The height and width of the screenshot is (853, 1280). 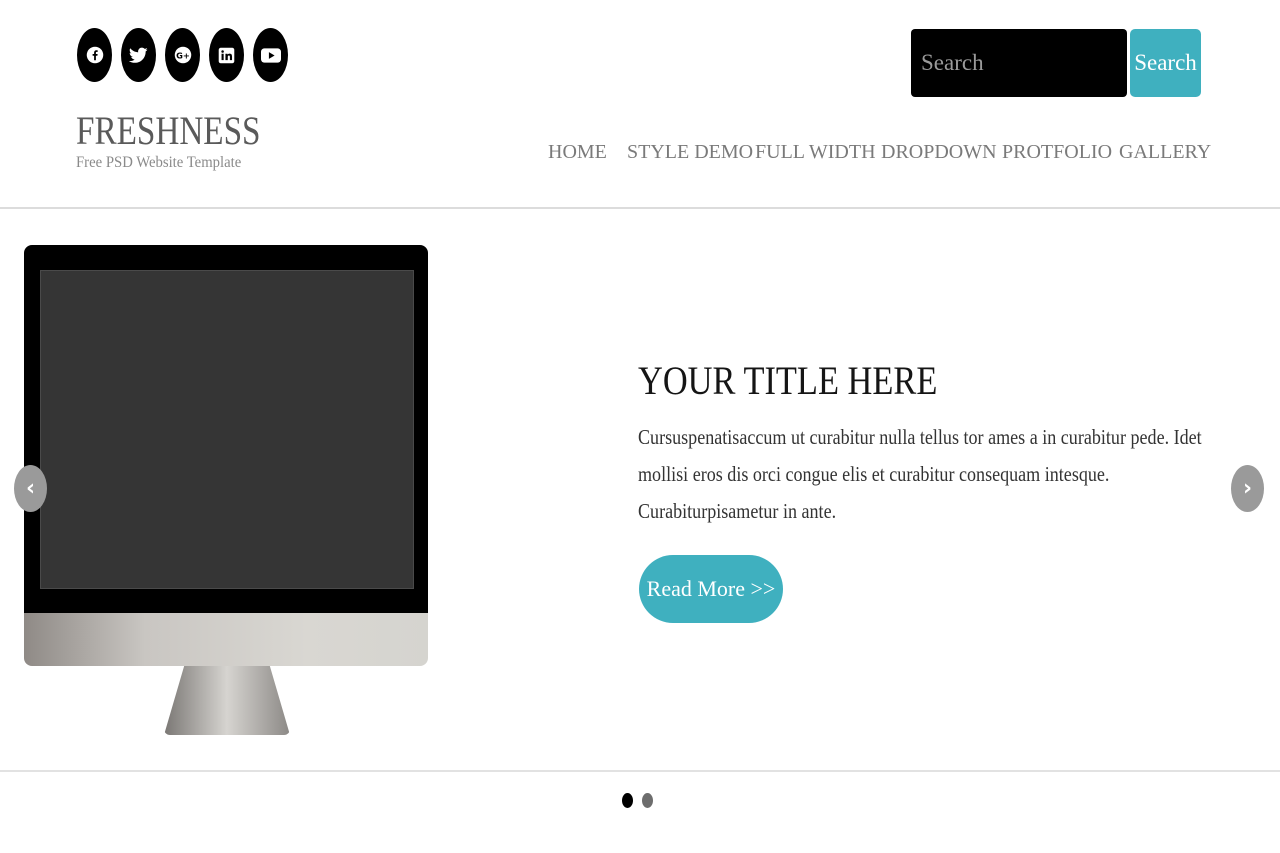 I want to click on social-links: G+, so click(x=182, y=55).